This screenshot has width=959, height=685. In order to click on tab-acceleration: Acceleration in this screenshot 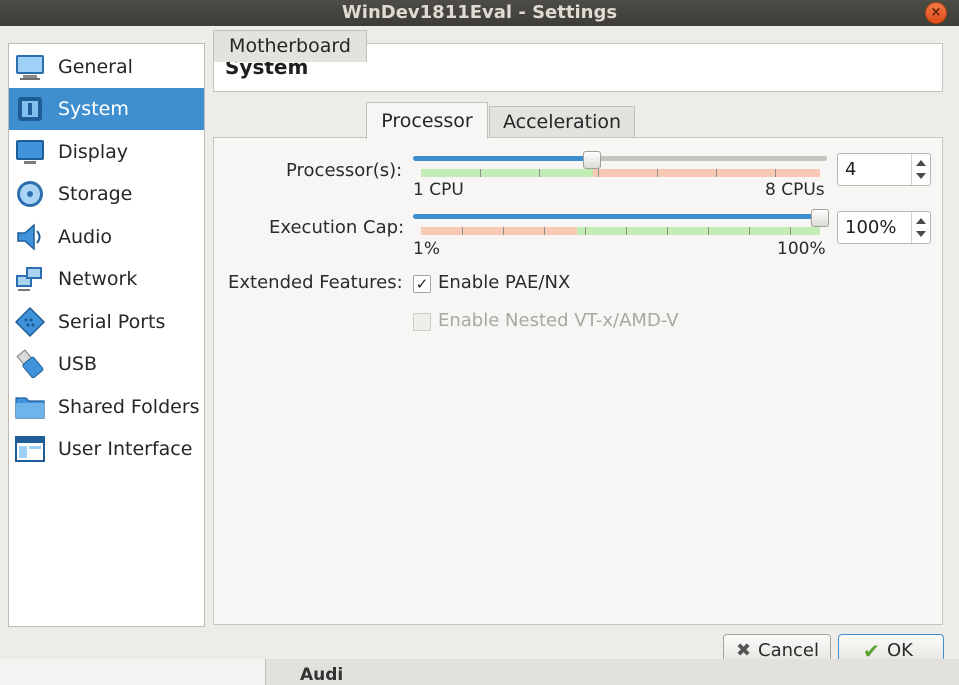, I will do `click(562, 122)`.